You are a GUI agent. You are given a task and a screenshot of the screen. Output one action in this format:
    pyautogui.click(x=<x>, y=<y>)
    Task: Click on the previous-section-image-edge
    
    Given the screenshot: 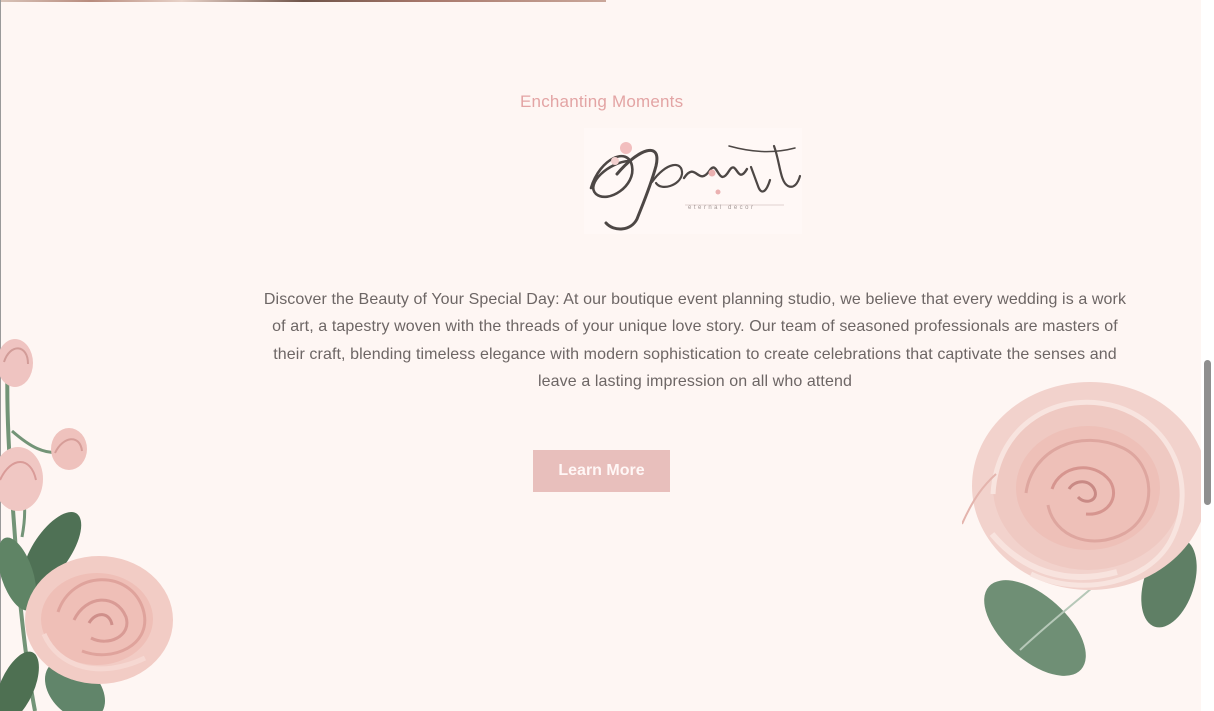 What is the action you would take?
    pyautogui.click(x=303, y=1)
    